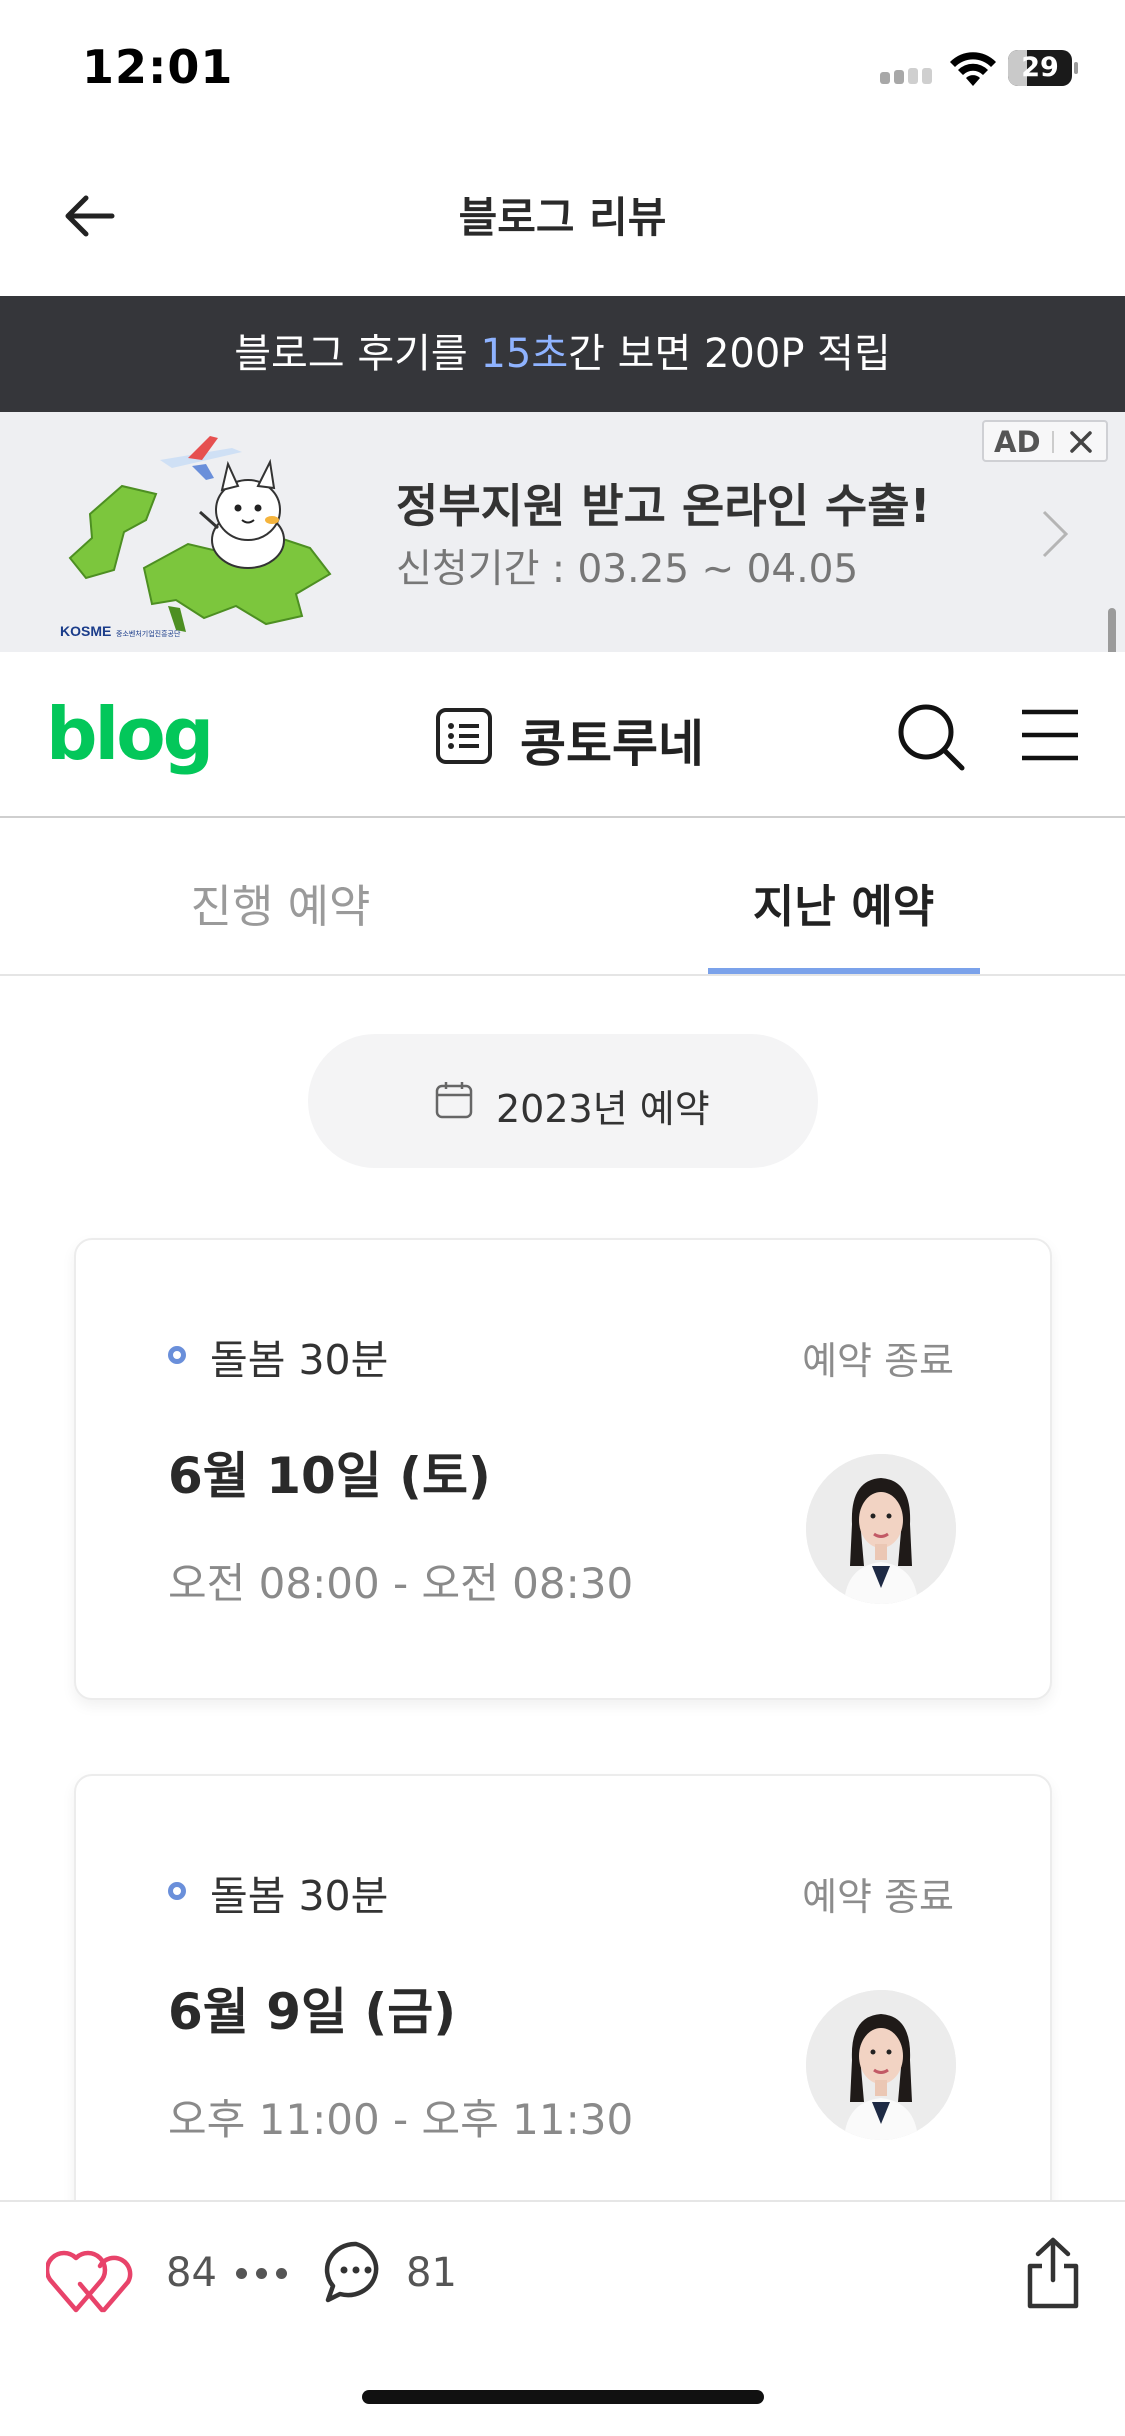  What do you see at coordinates (130, 734) in the screenshot?
I see `blog-logo: blog` at bounding box center [130, 734].